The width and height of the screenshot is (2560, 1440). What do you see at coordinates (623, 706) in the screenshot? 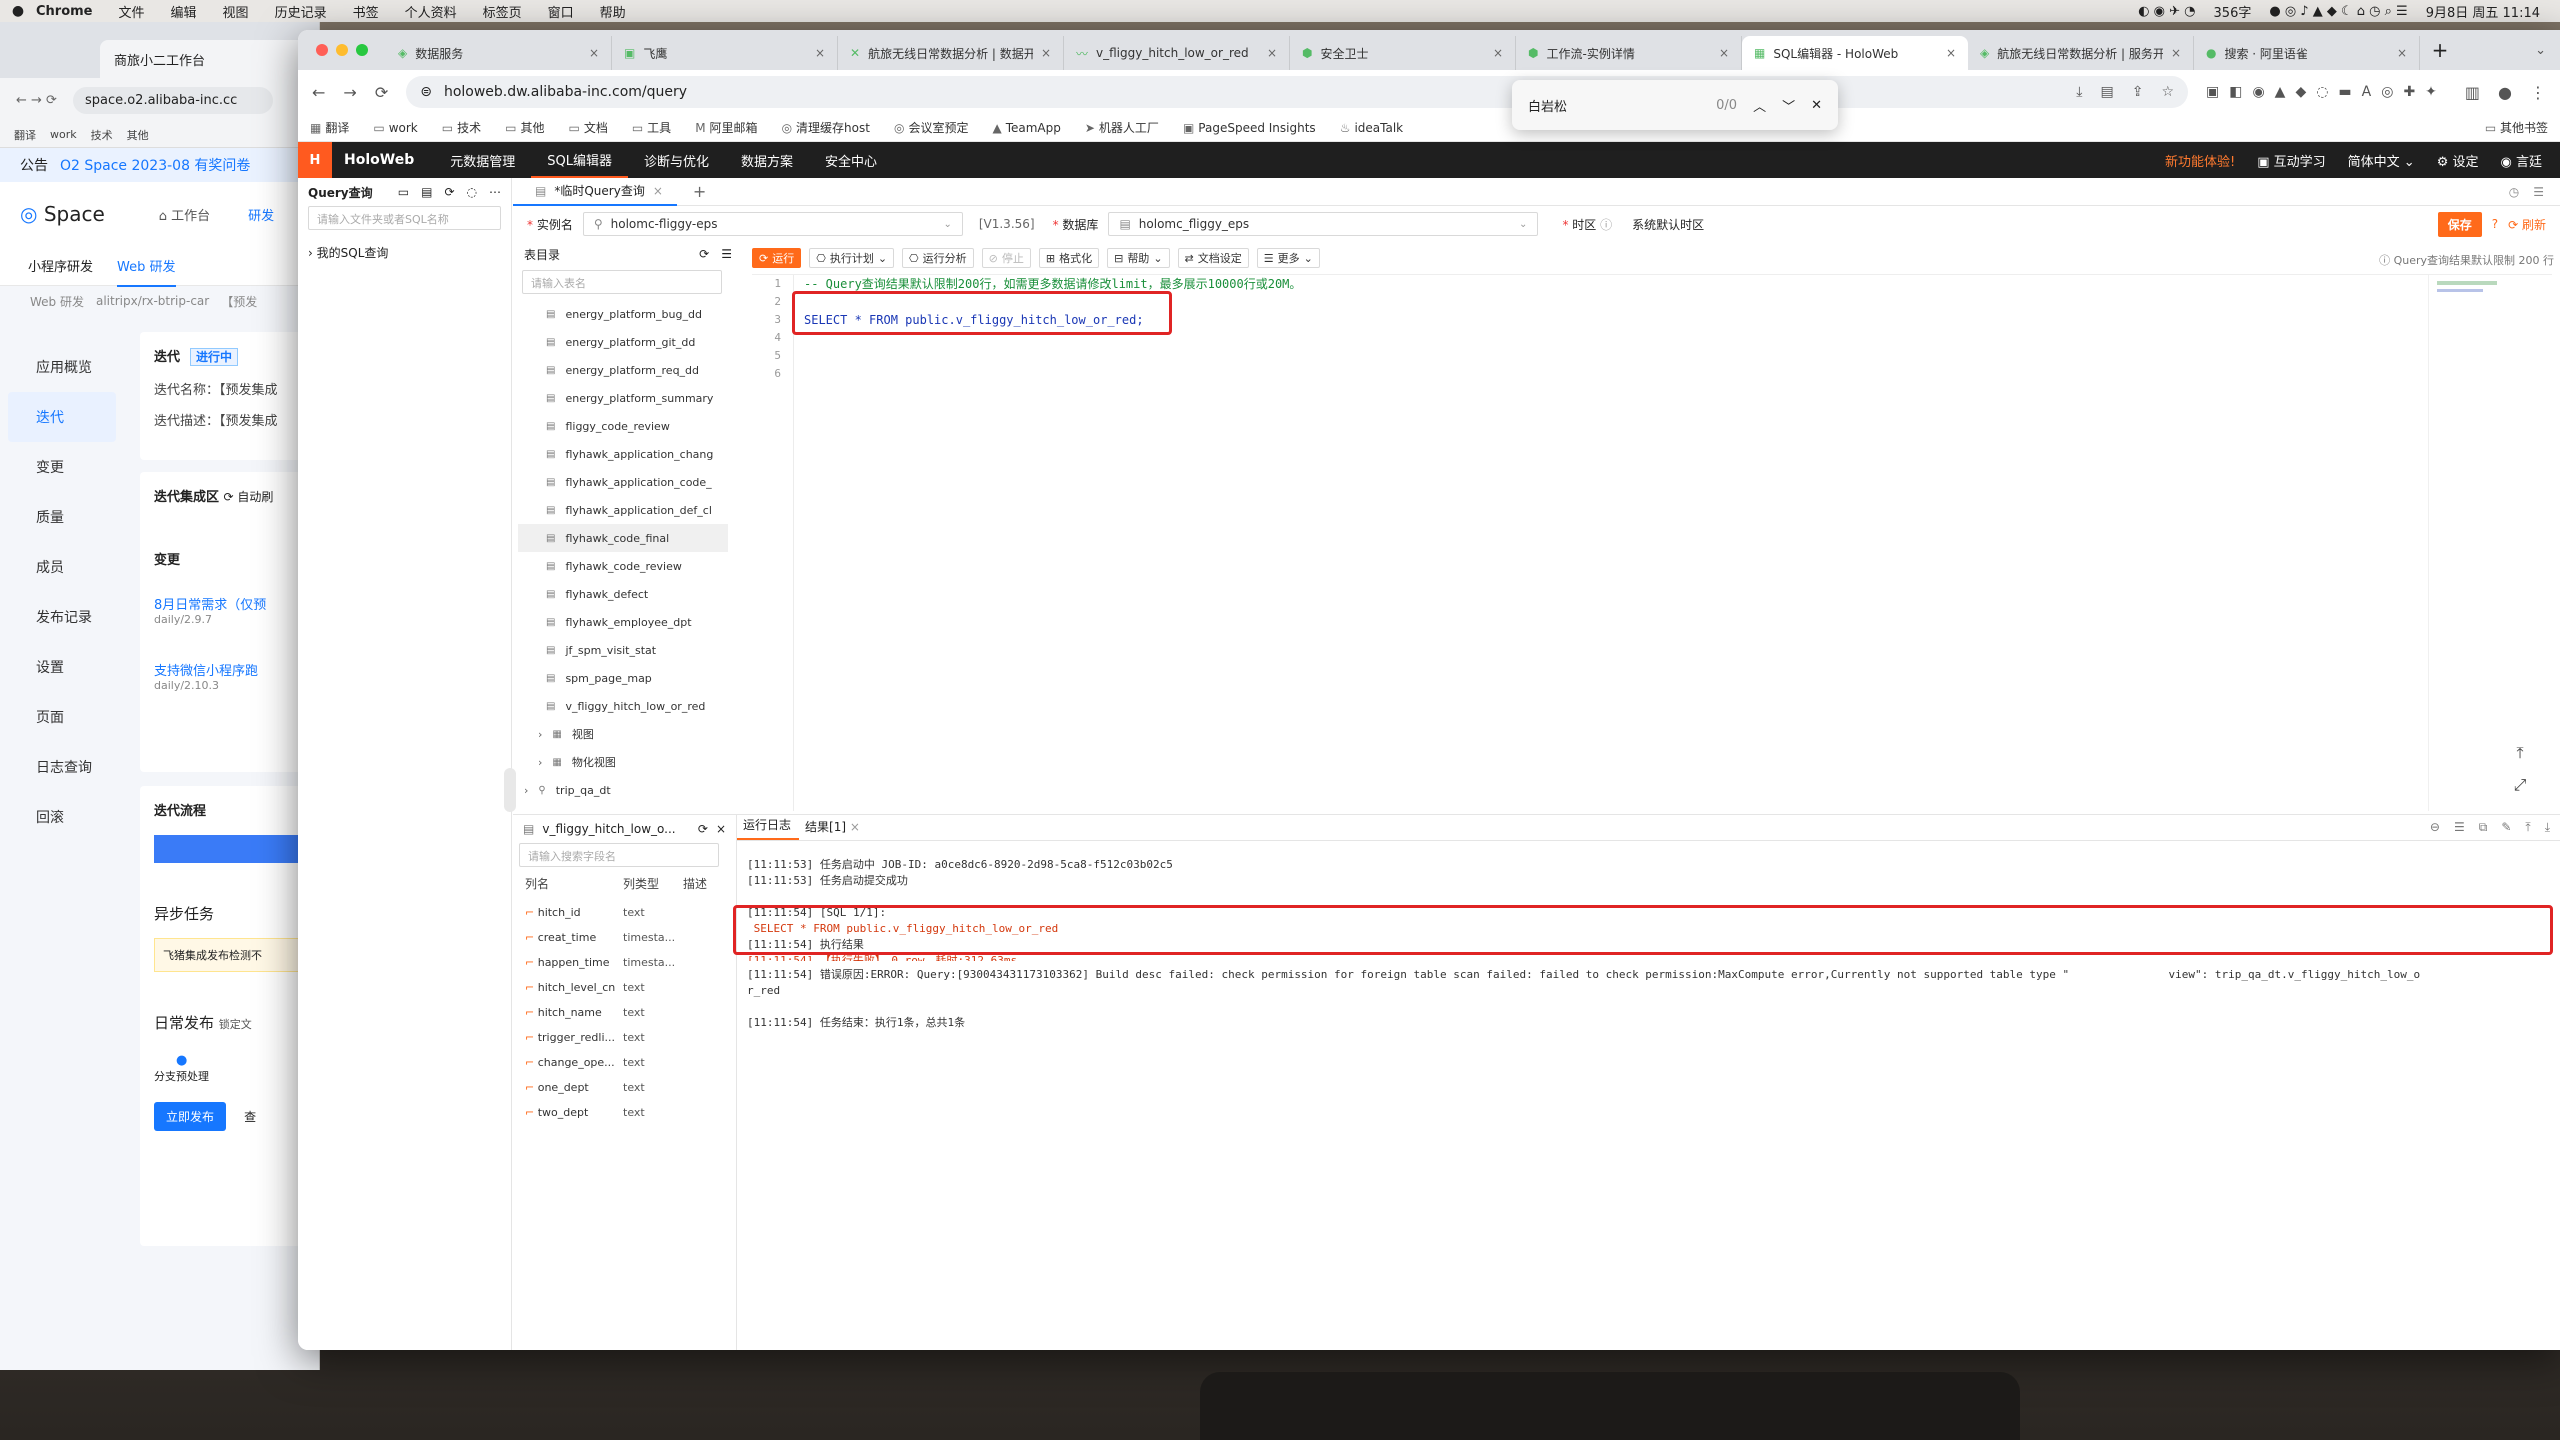
I see `table-item: ▤ v_fliggy_hitch_low_or_red` at bounding box center [623, 706].